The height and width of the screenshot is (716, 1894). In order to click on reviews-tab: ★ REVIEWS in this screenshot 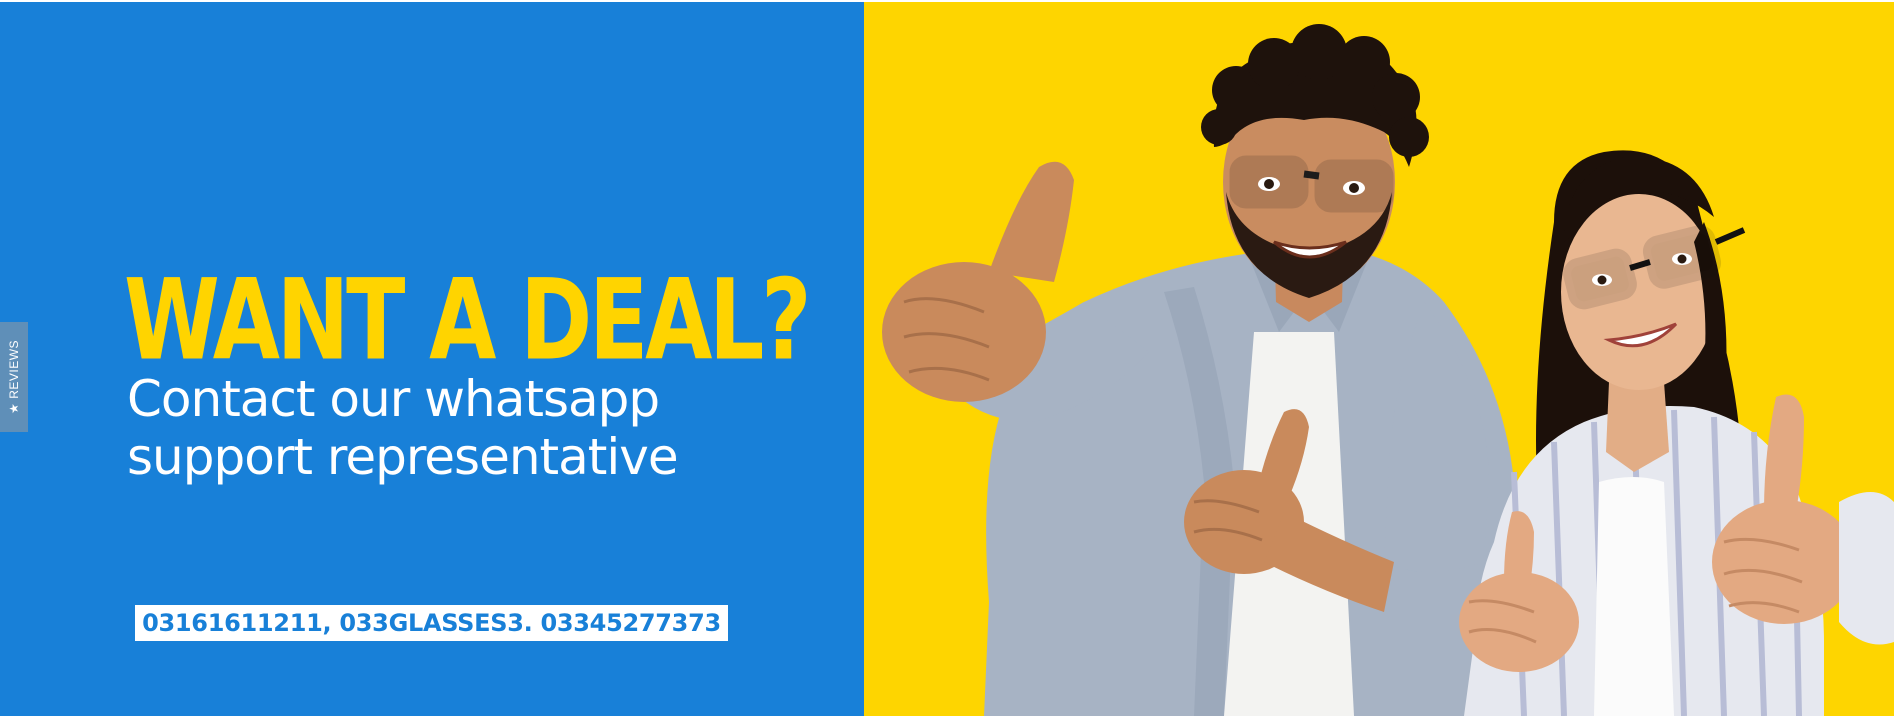, I will do `click(14, 377)`.